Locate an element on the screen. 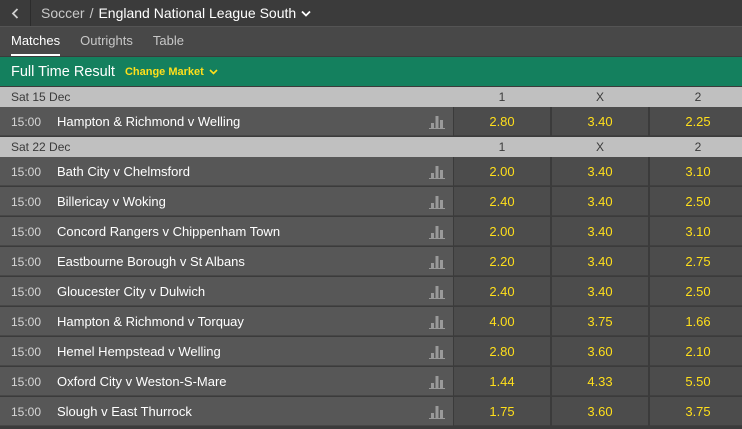  match-teams: Concord Rangers v Chippenham Town is located at coordinates (169, 231).